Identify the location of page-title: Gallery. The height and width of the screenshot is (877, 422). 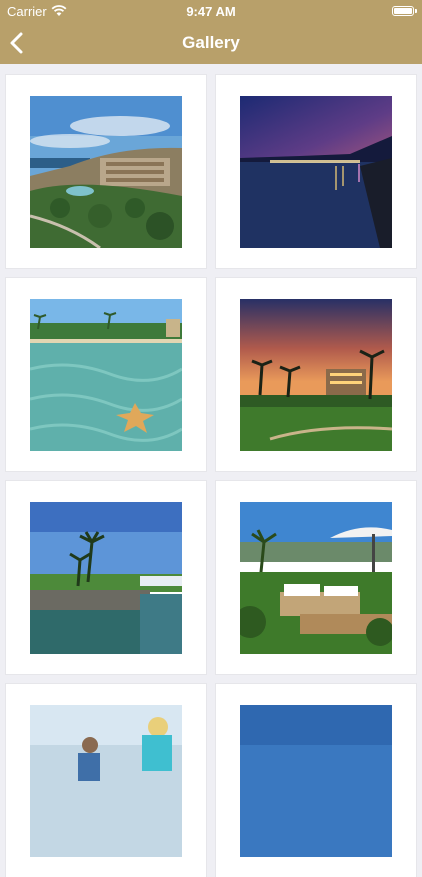
(211, 42).